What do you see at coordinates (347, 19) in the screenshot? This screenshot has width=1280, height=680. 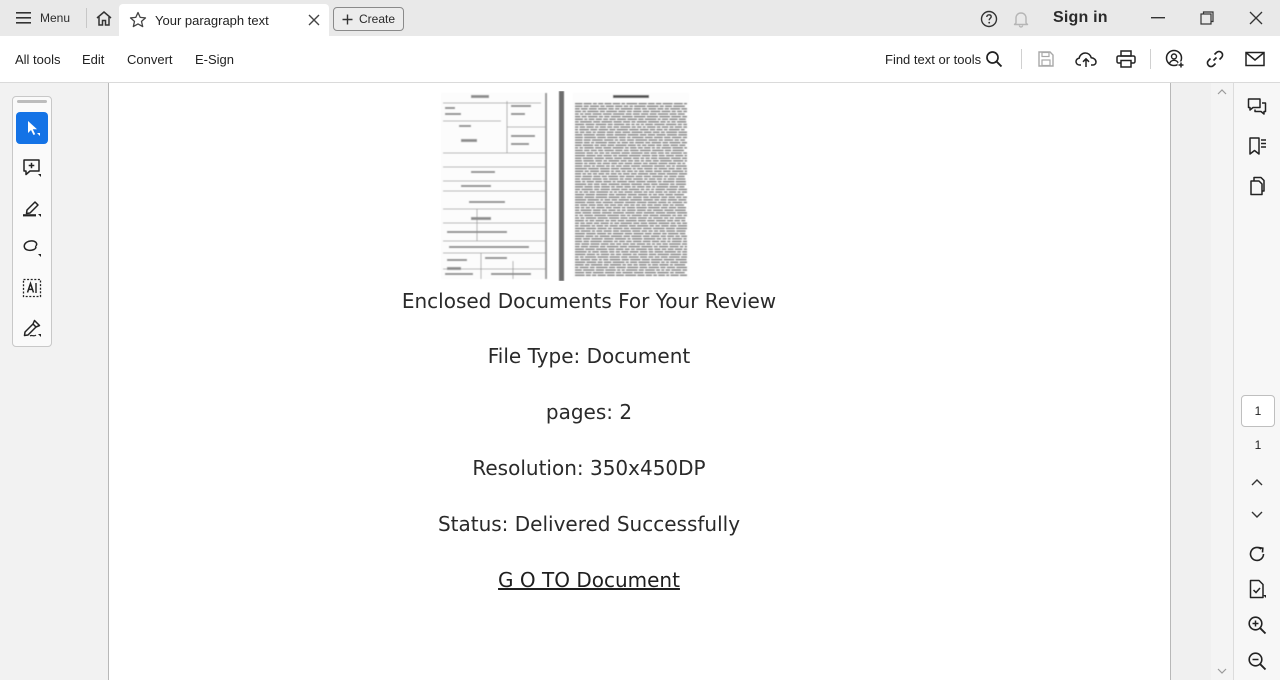 I see `plus-icon` at bounding box center [347, 19].